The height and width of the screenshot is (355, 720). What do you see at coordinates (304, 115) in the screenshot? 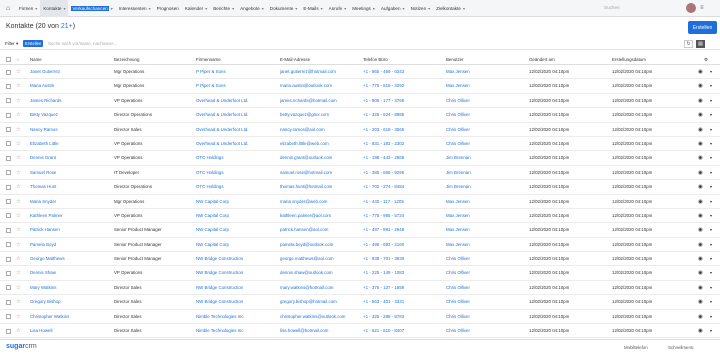
I see `cell-email: betty.vazquez@gmx.com` at bounding box center [304, 115].